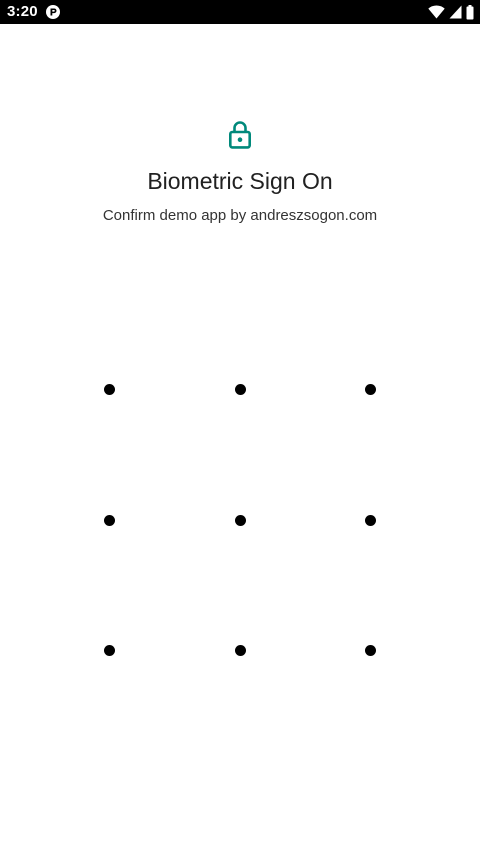  What do you see at coordinates (240, 135) in the screenshot?
I see `lock-icon` at bounding box center [240, 135].